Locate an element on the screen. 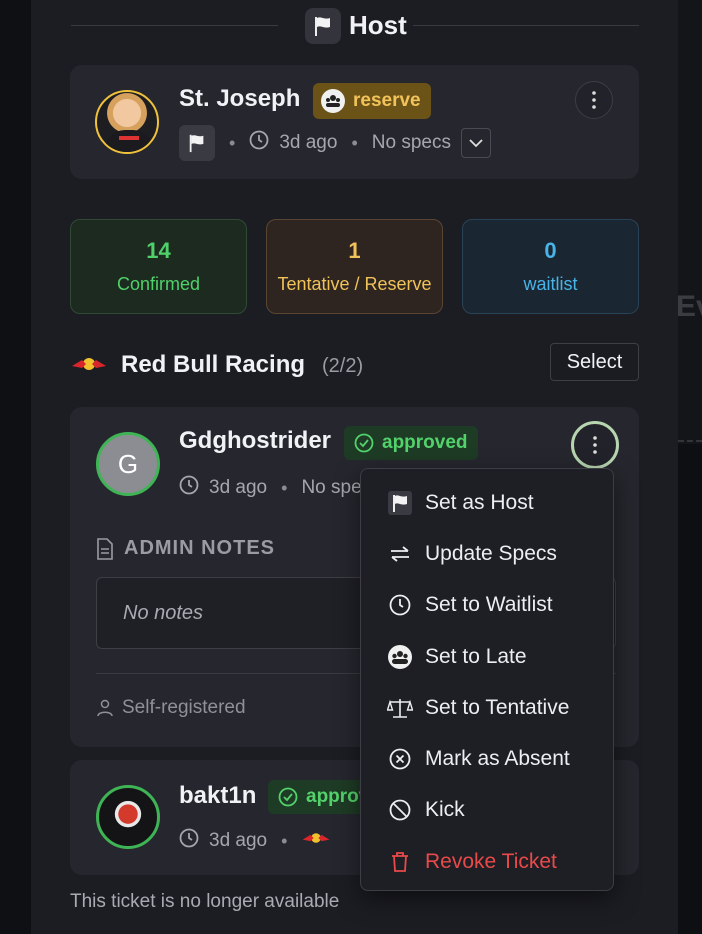 This screenshot has width=702, height=934. host-time: 3d ago is located at coordinates (308, 142).